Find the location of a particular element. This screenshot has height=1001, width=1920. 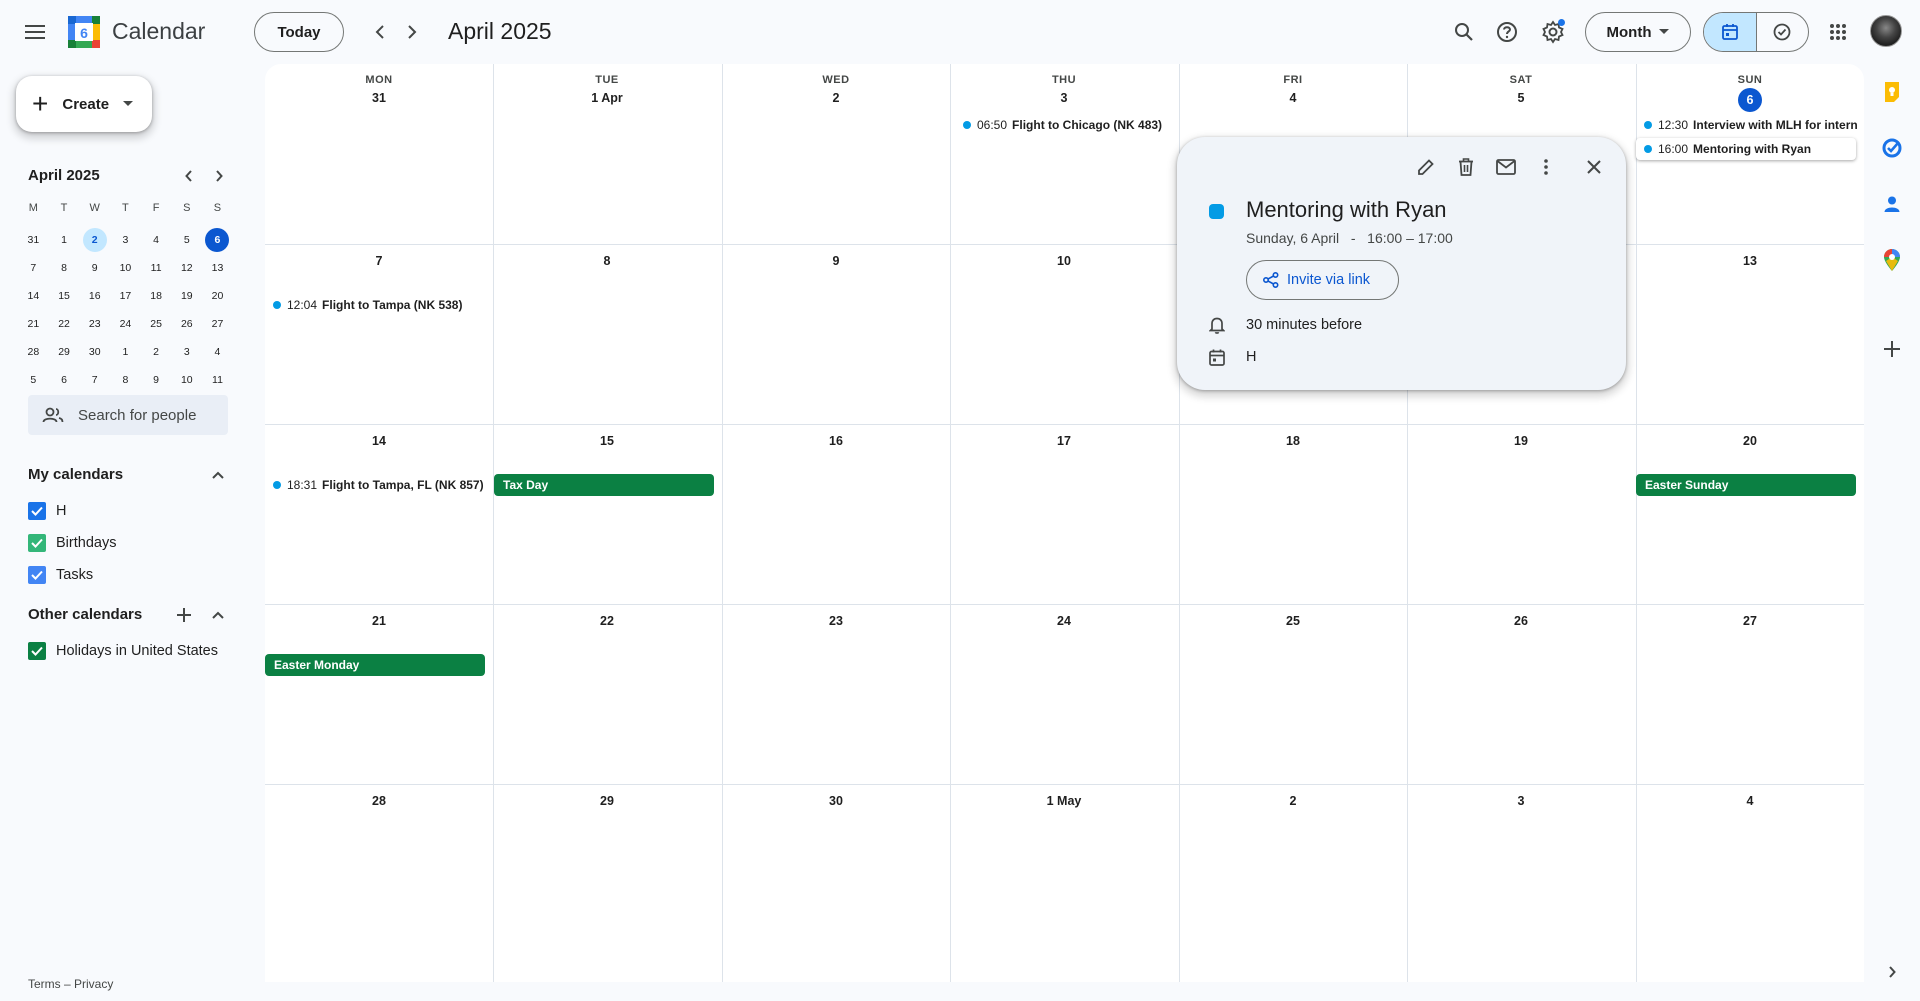

day-number: 18 is located at coordinates (1293, 441).